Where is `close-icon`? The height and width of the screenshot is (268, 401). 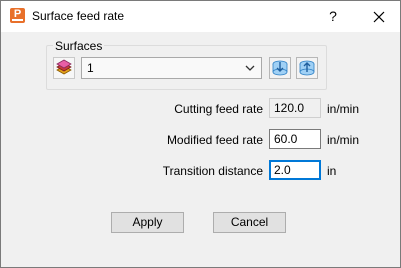
close-icon is located at coordinates (379, 17).